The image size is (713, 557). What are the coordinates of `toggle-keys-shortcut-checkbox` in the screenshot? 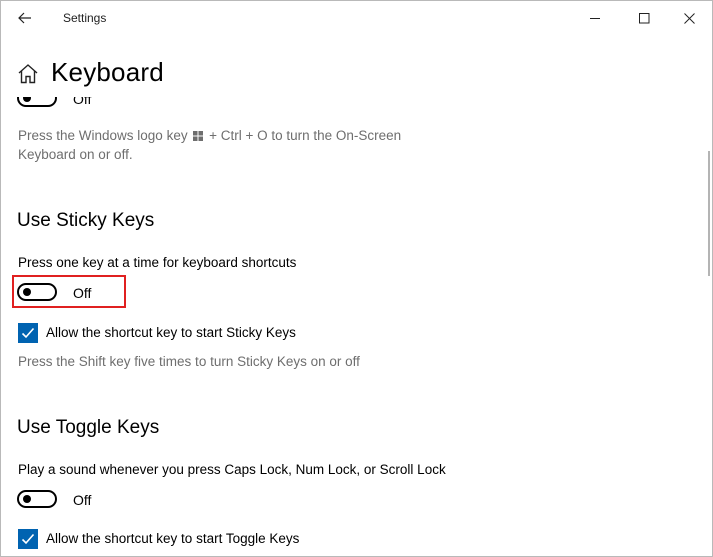 It's located at (28, 539).